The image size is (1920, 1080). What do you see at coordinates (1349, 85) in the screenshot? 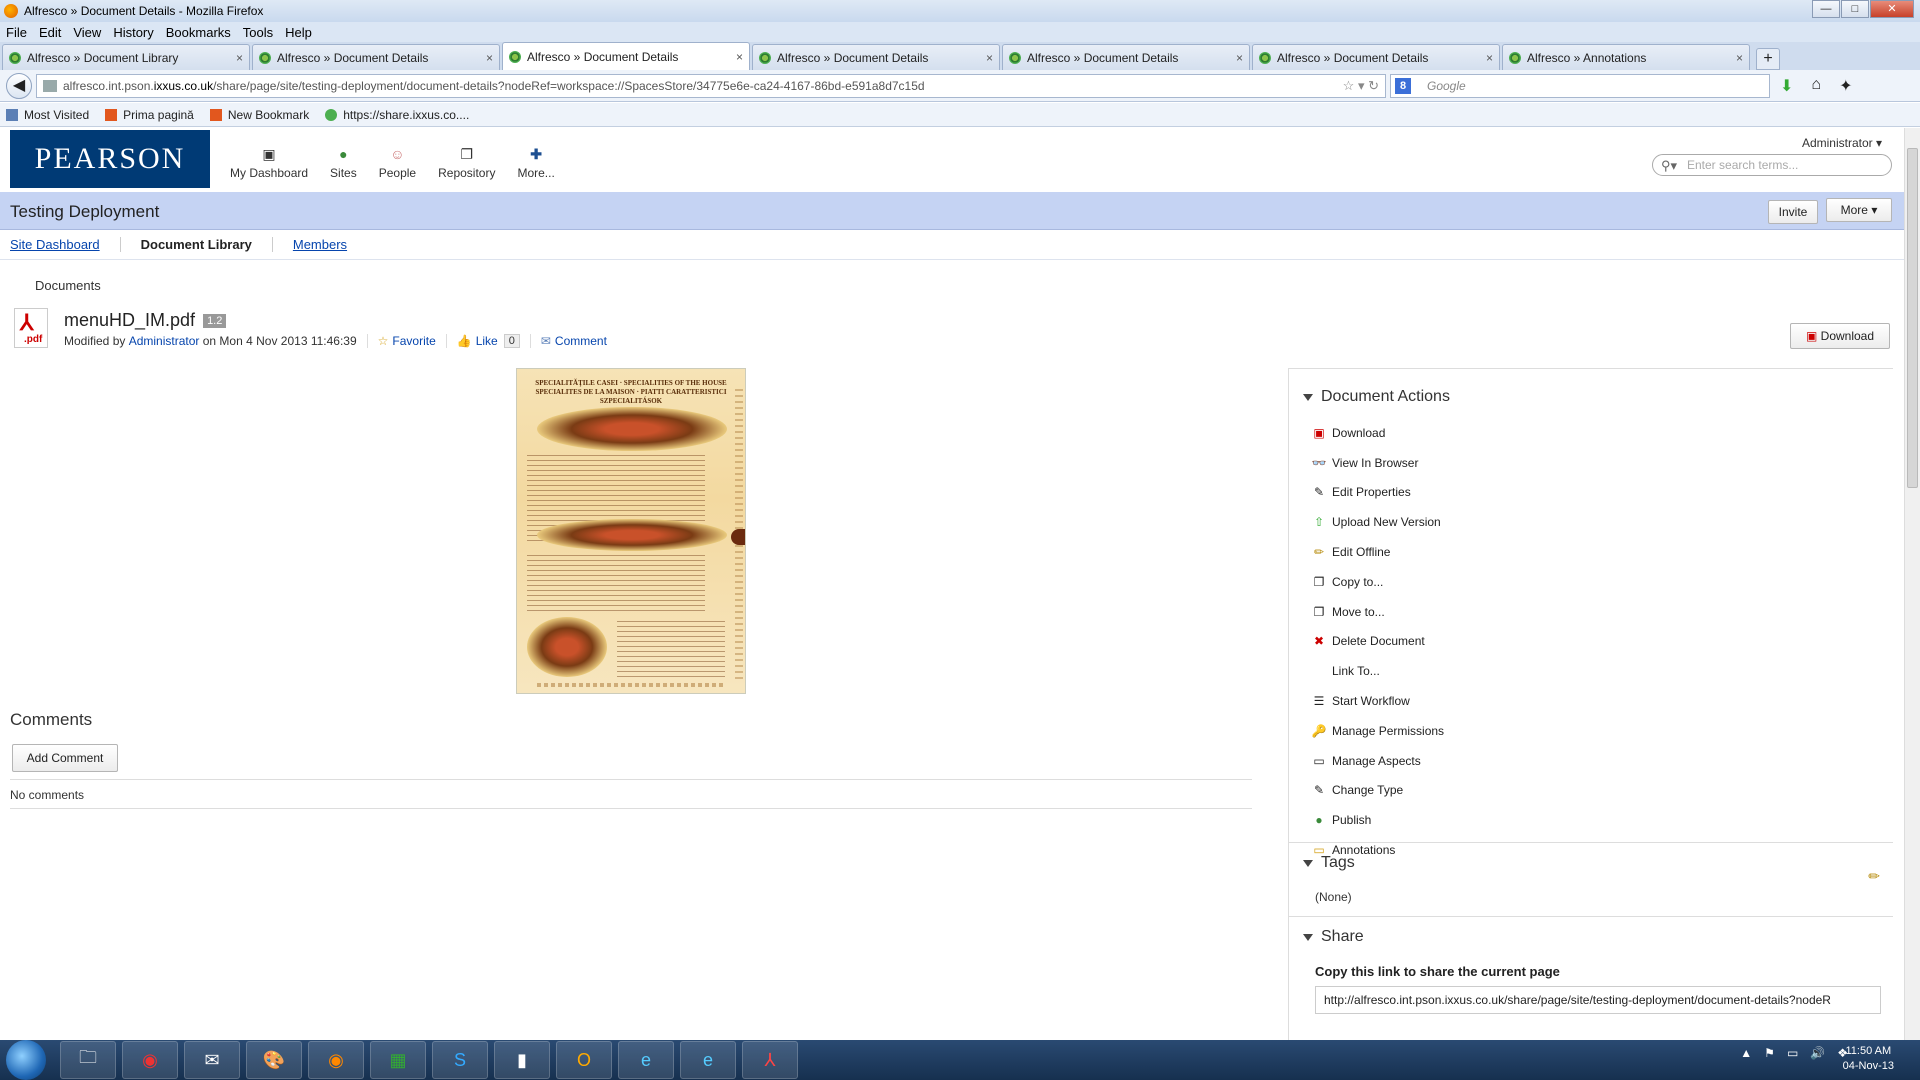
I see `star-icon: ☆` at bounding box center [1349, 85].